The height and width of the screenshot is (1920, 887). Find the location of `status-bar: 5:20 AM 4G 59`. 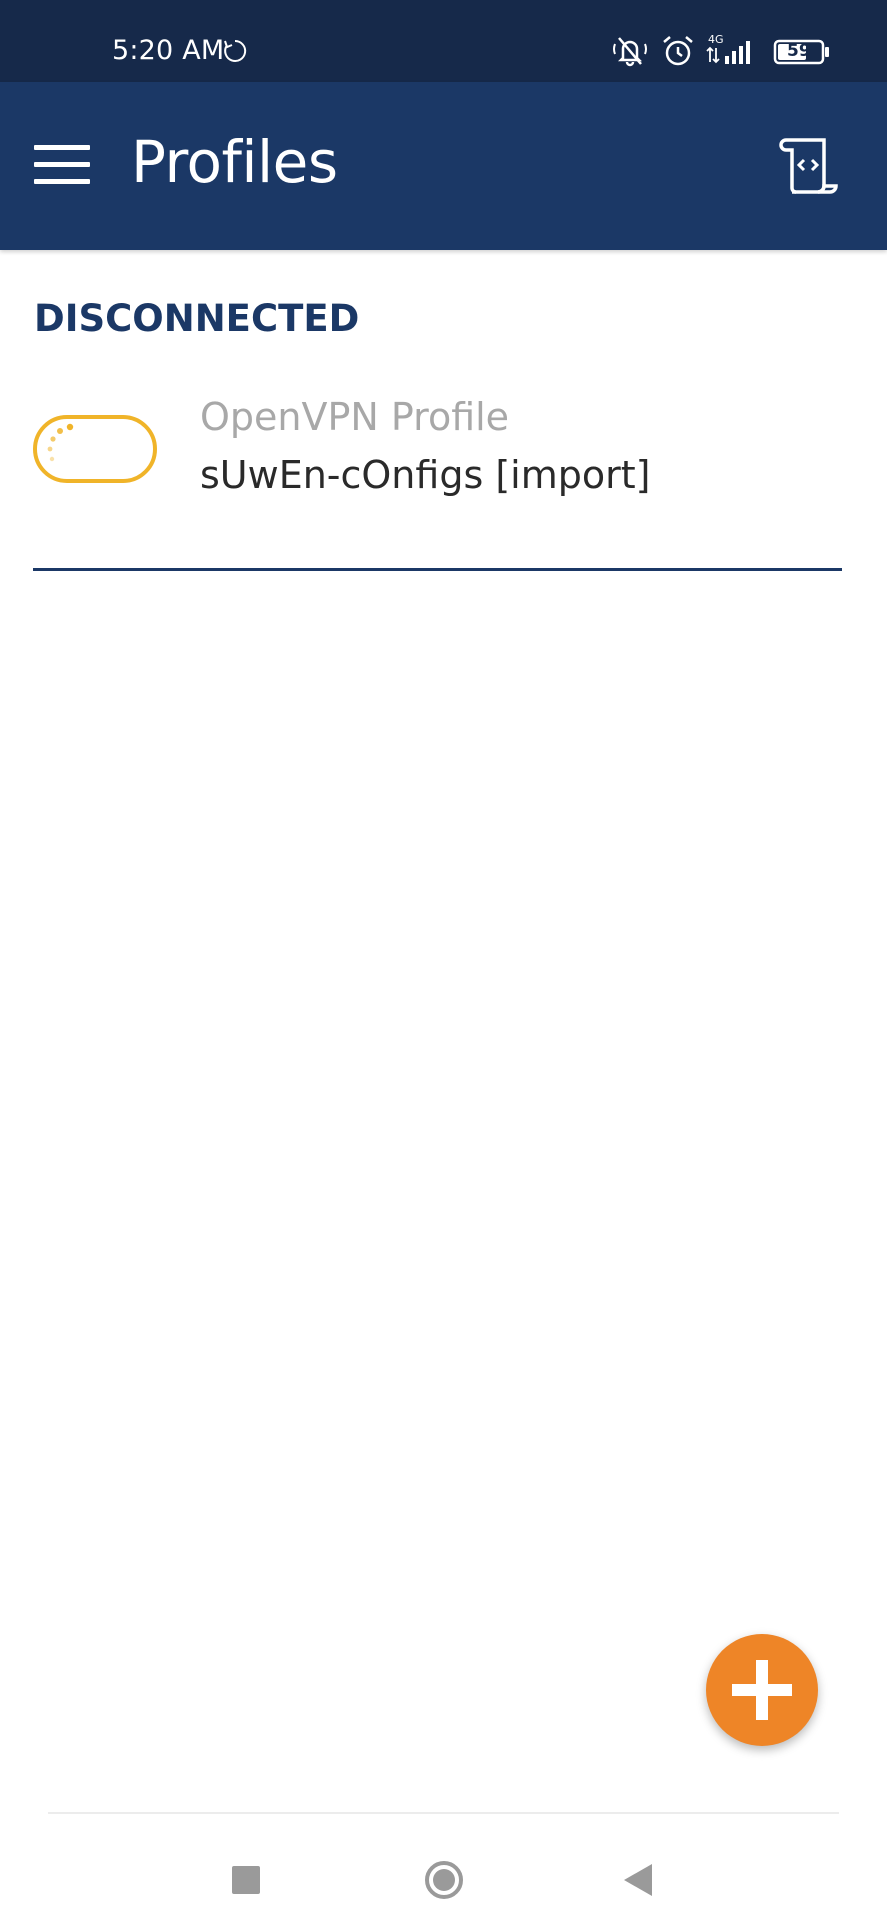

status-bar: 5:20 AM 4G 59 is located at coordinates (443, 41).